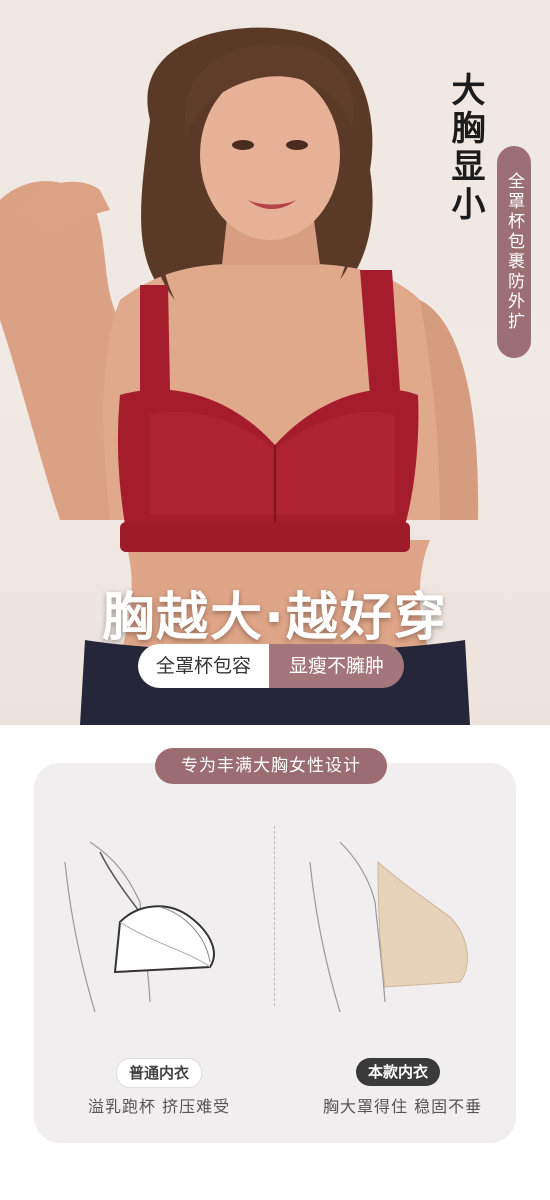 The width and height of the screenshot is (550, 1200). I want to click on comparison-title: 专为丰满大胸女性设计, so click(271, 766).